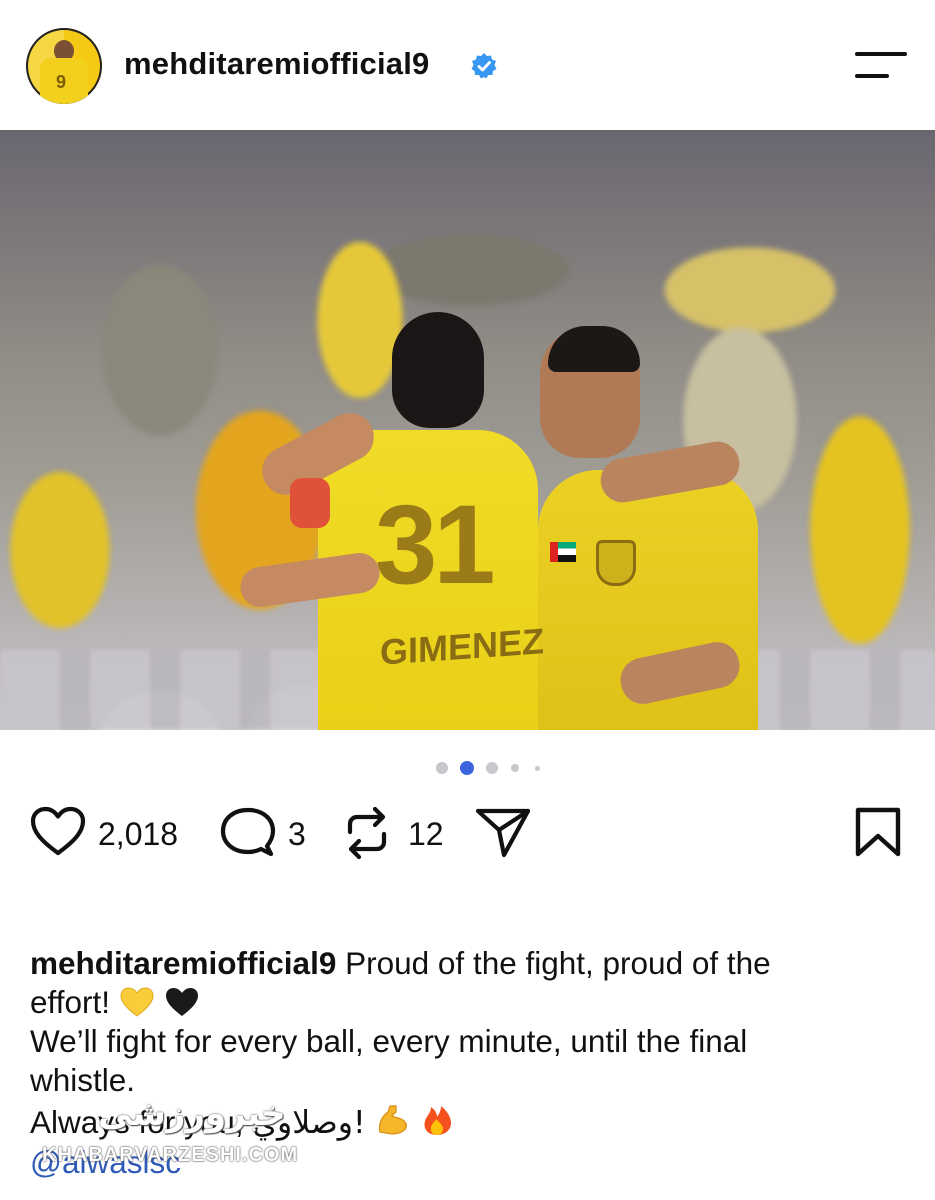  What do you see at coordinates (309, 1123) in the screenshot?
I see `caption-arabic-text: وصلاوي!` at bounding box center [309, 1123].